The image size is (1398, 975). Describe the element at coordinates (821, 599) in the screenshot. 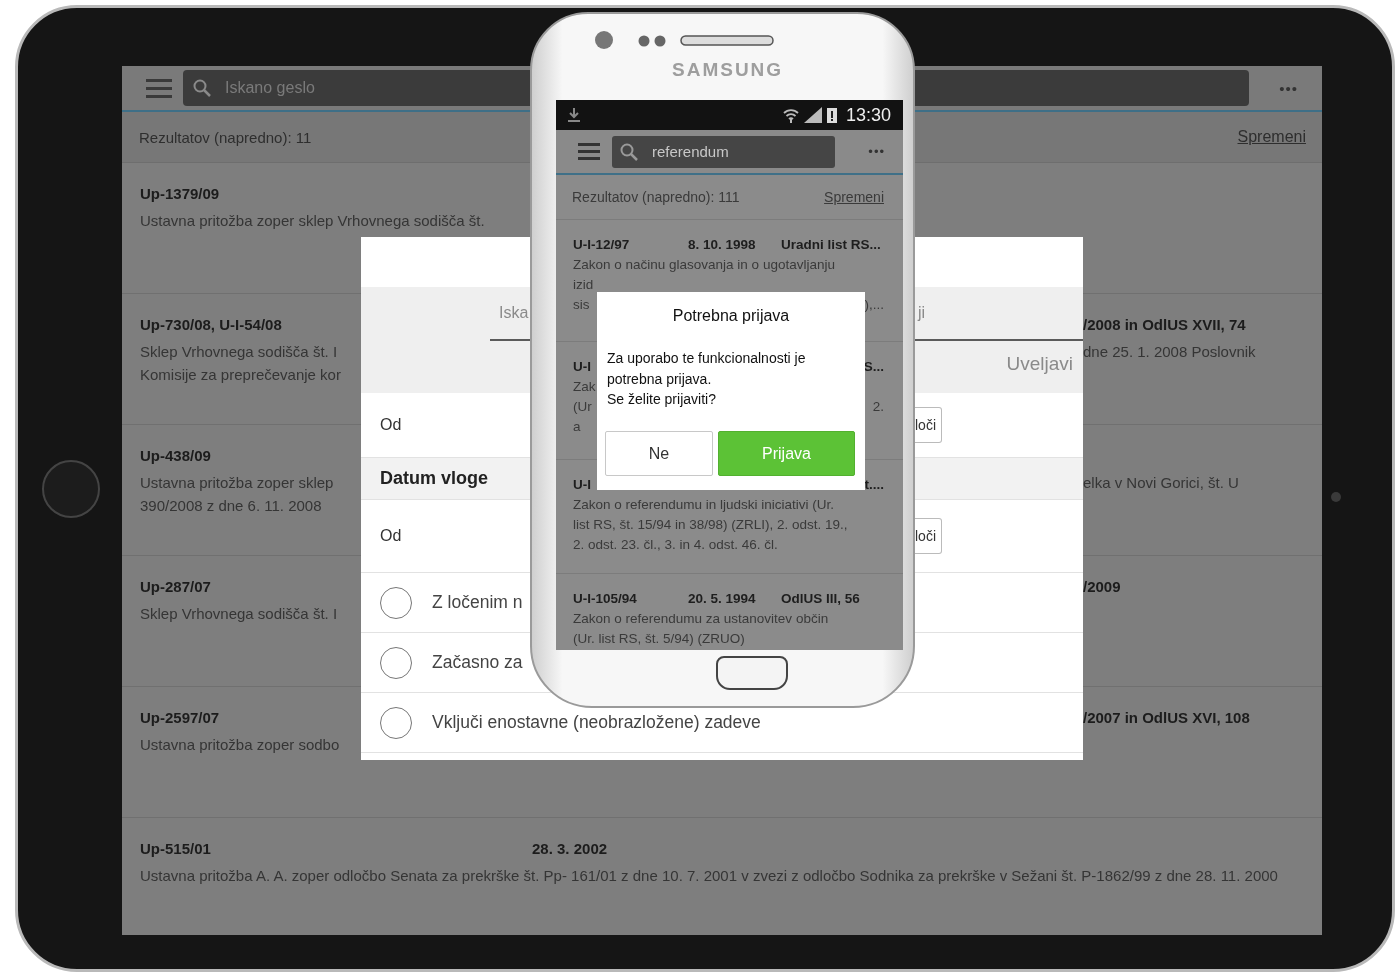

I see `source-text: OdlUS III, 56` at that location.